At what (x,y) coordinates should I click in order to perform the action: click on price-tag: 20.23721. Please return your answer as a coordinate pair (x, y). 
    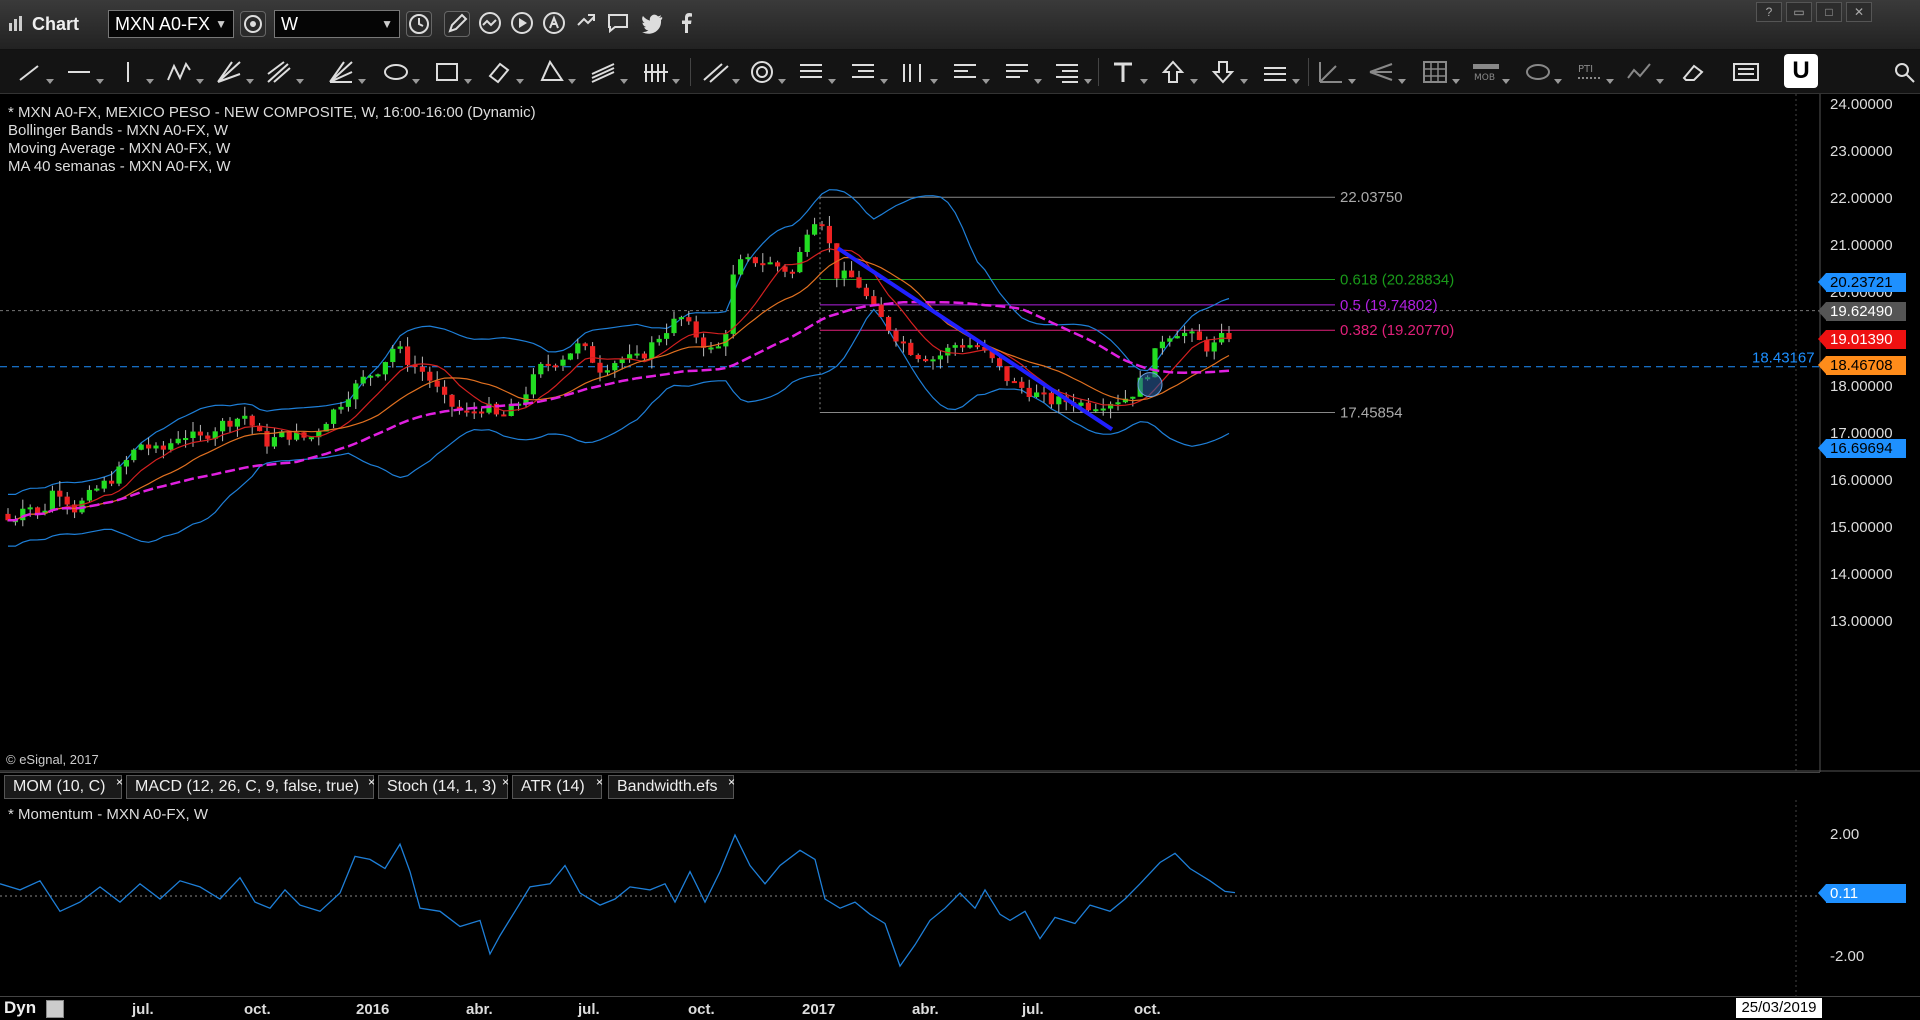
    Looking at the image, I should click on (1862, 282).